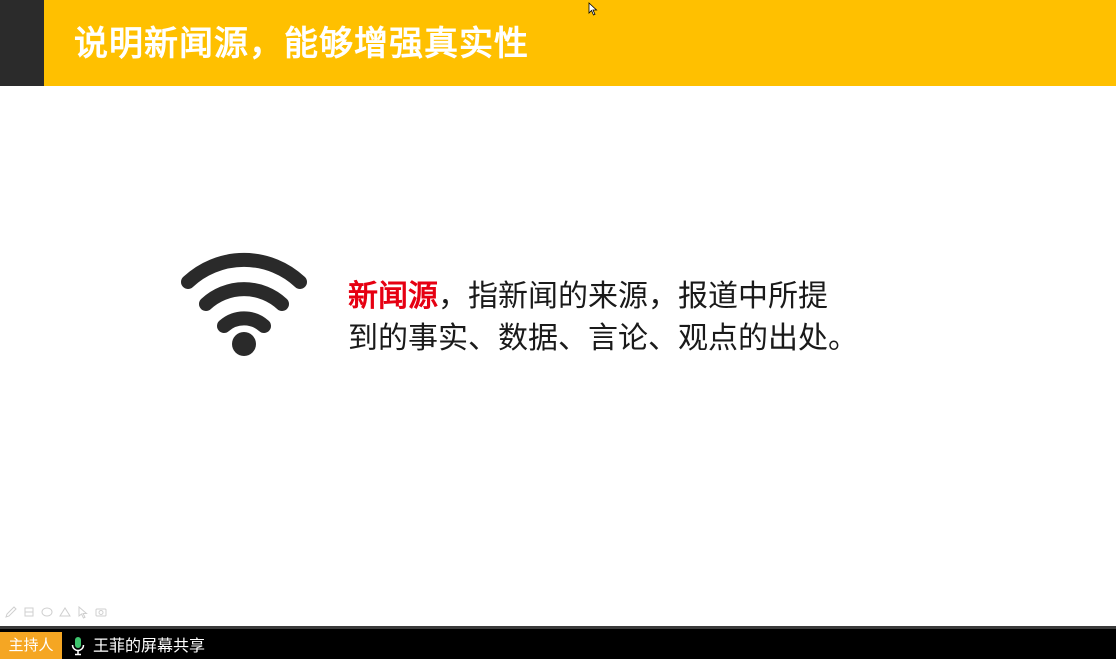 The image size is (1116, 659). What do you see at coordinates (593, 9) in the screenshot?
I see `mouse-cursor-icon` at bounding box center [593, 9].